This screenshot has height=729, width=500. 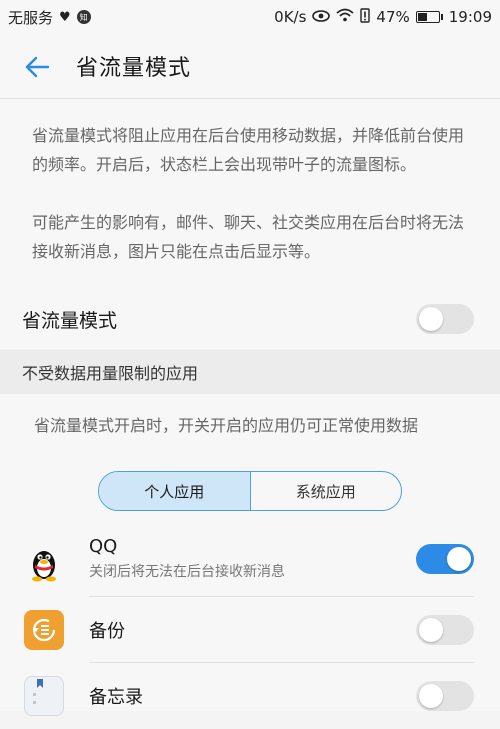 I want to click on back-arrow-icon, so click(x=37, y=66).